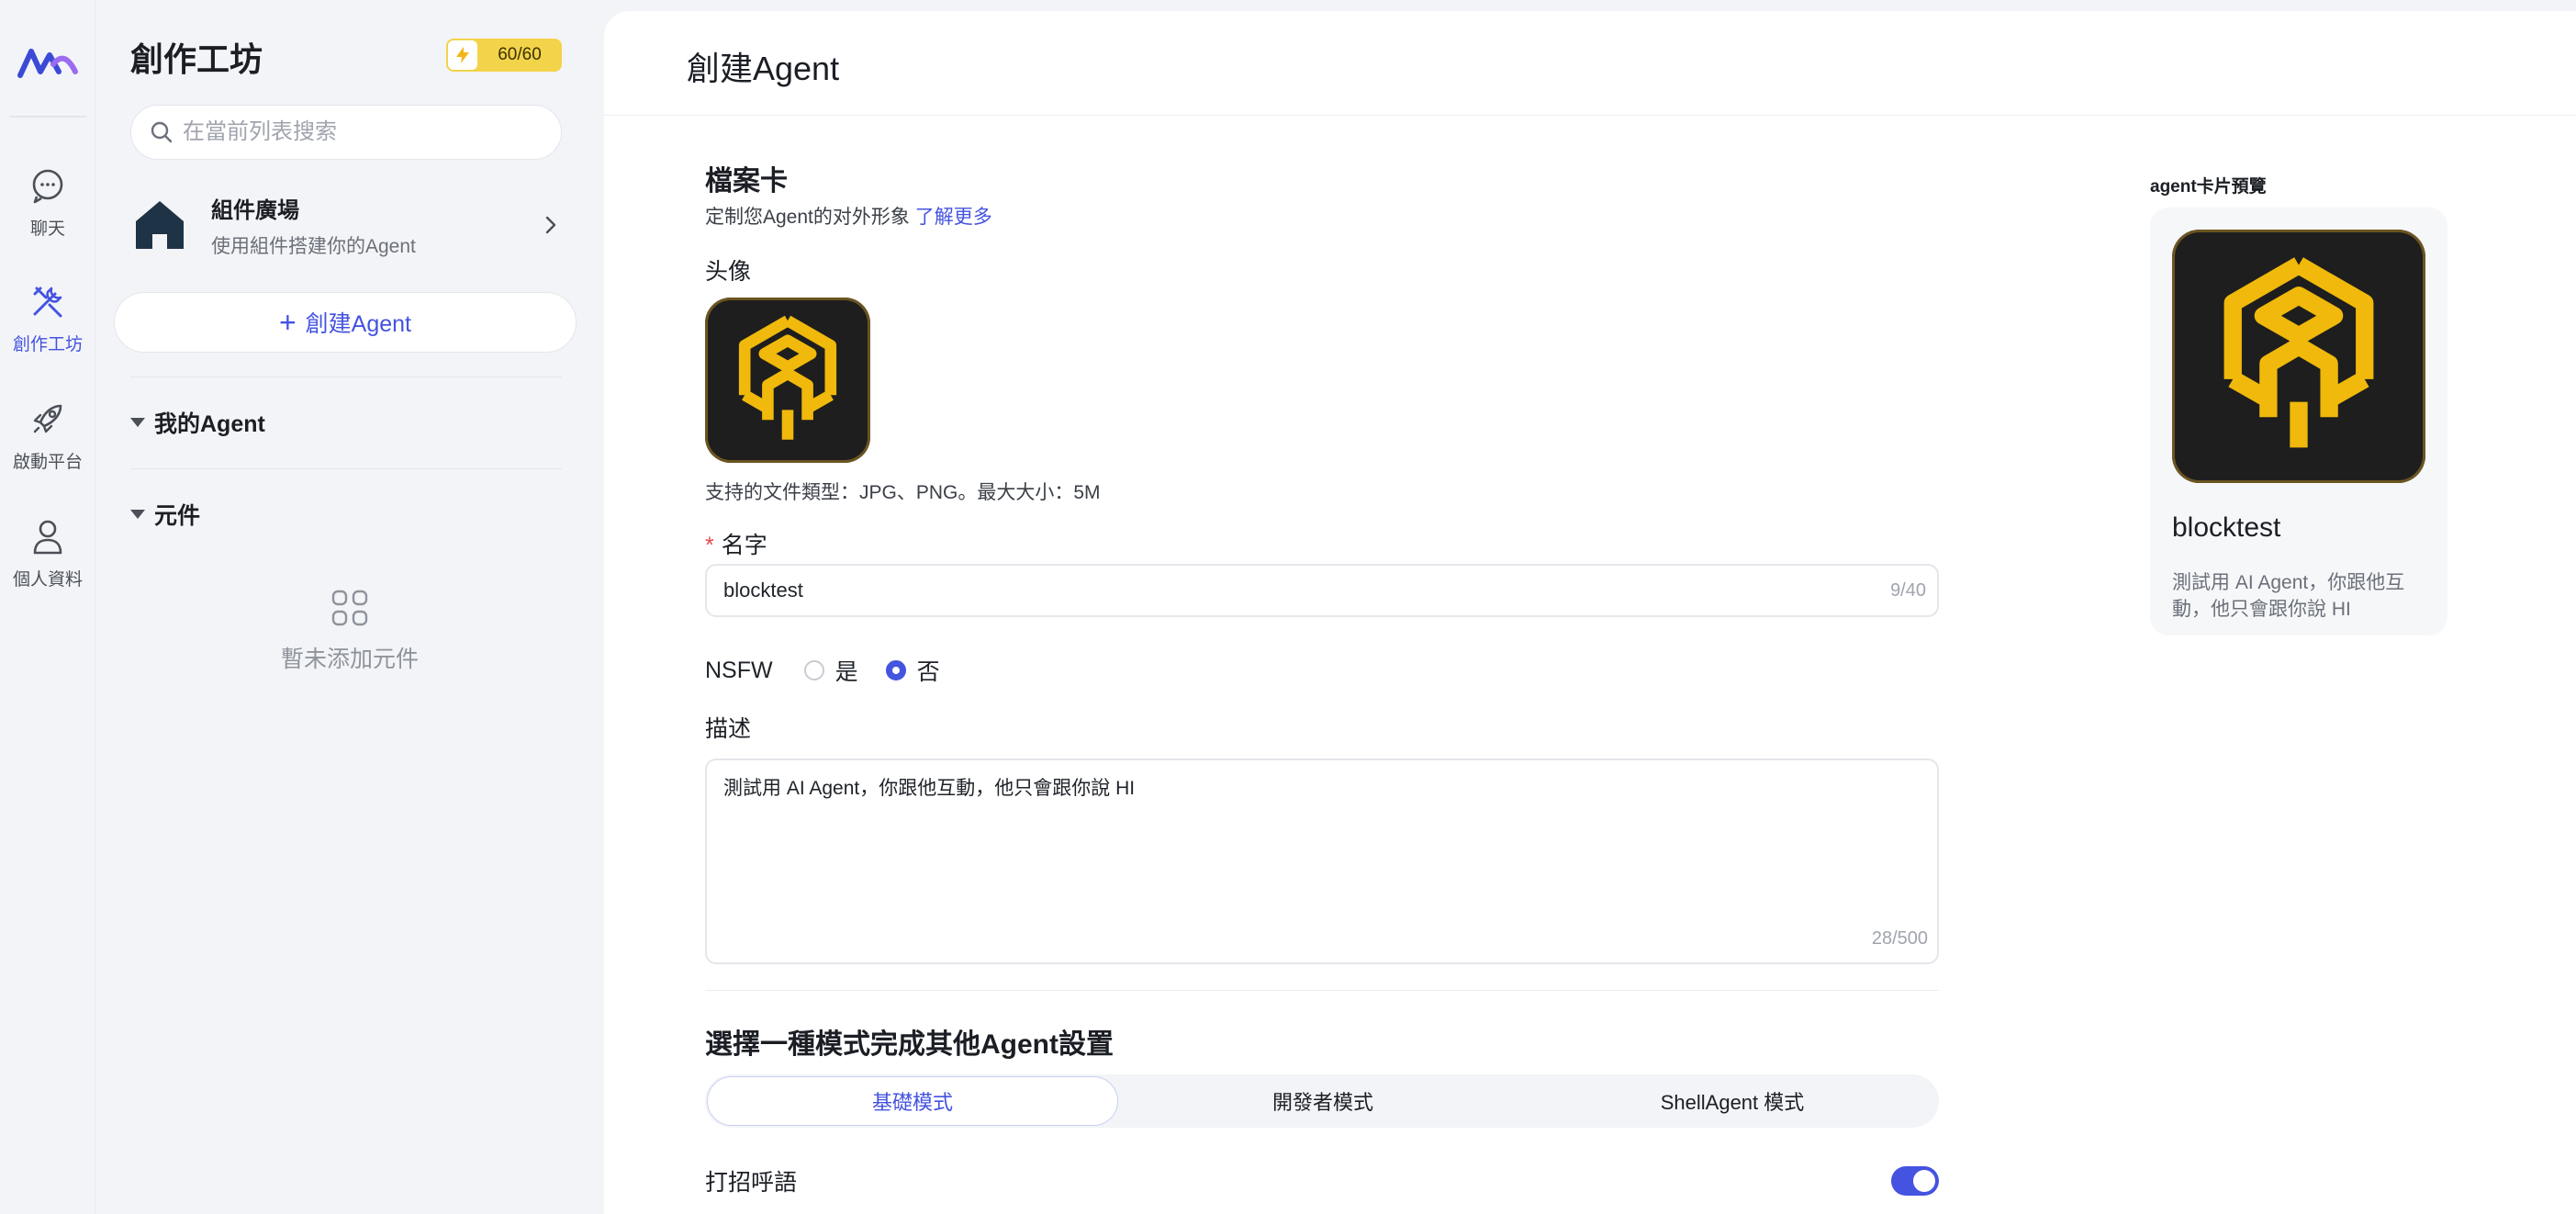 This screenshot has height=1214, width=2576. I want to click on required-asterisk: *, so click(709, 545).